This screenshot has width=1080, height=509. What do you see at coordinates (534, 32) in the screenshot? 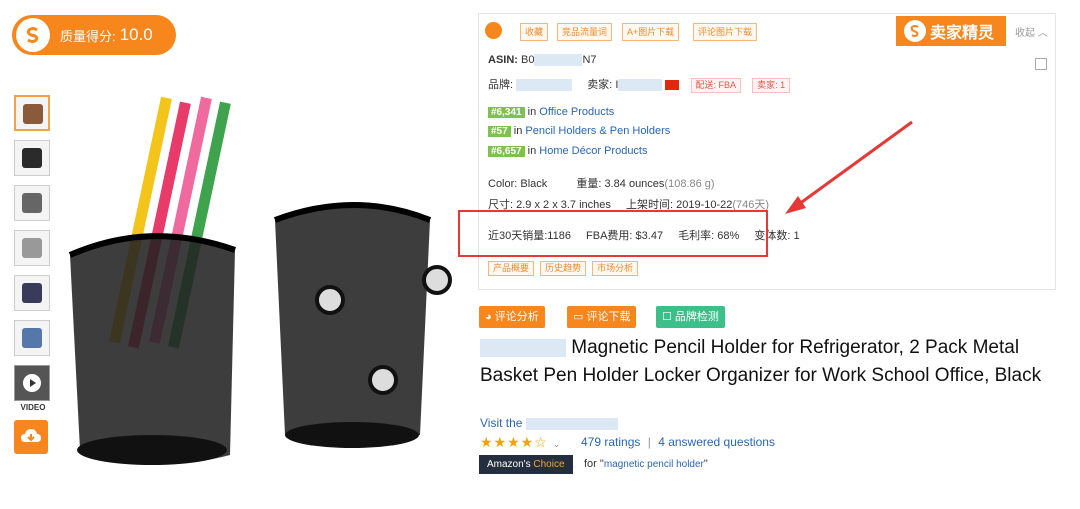
I see `favorite-button: 收藏` at bounding box center [534, 32].